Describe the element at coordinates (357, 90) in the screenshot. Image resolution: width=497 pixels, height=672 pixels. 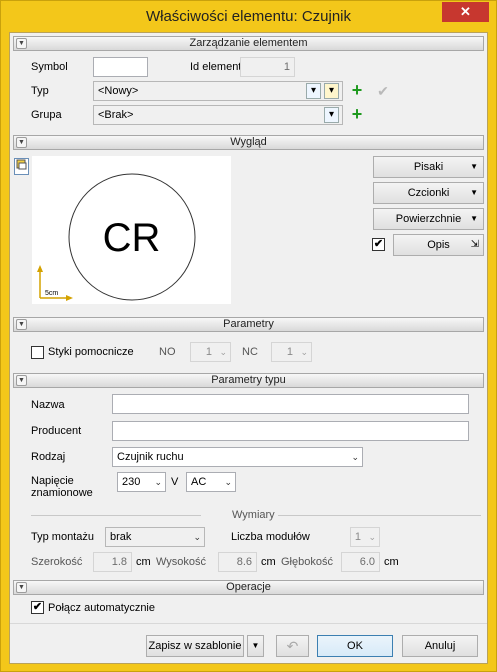
I see `add-type-icon: +` at that location.